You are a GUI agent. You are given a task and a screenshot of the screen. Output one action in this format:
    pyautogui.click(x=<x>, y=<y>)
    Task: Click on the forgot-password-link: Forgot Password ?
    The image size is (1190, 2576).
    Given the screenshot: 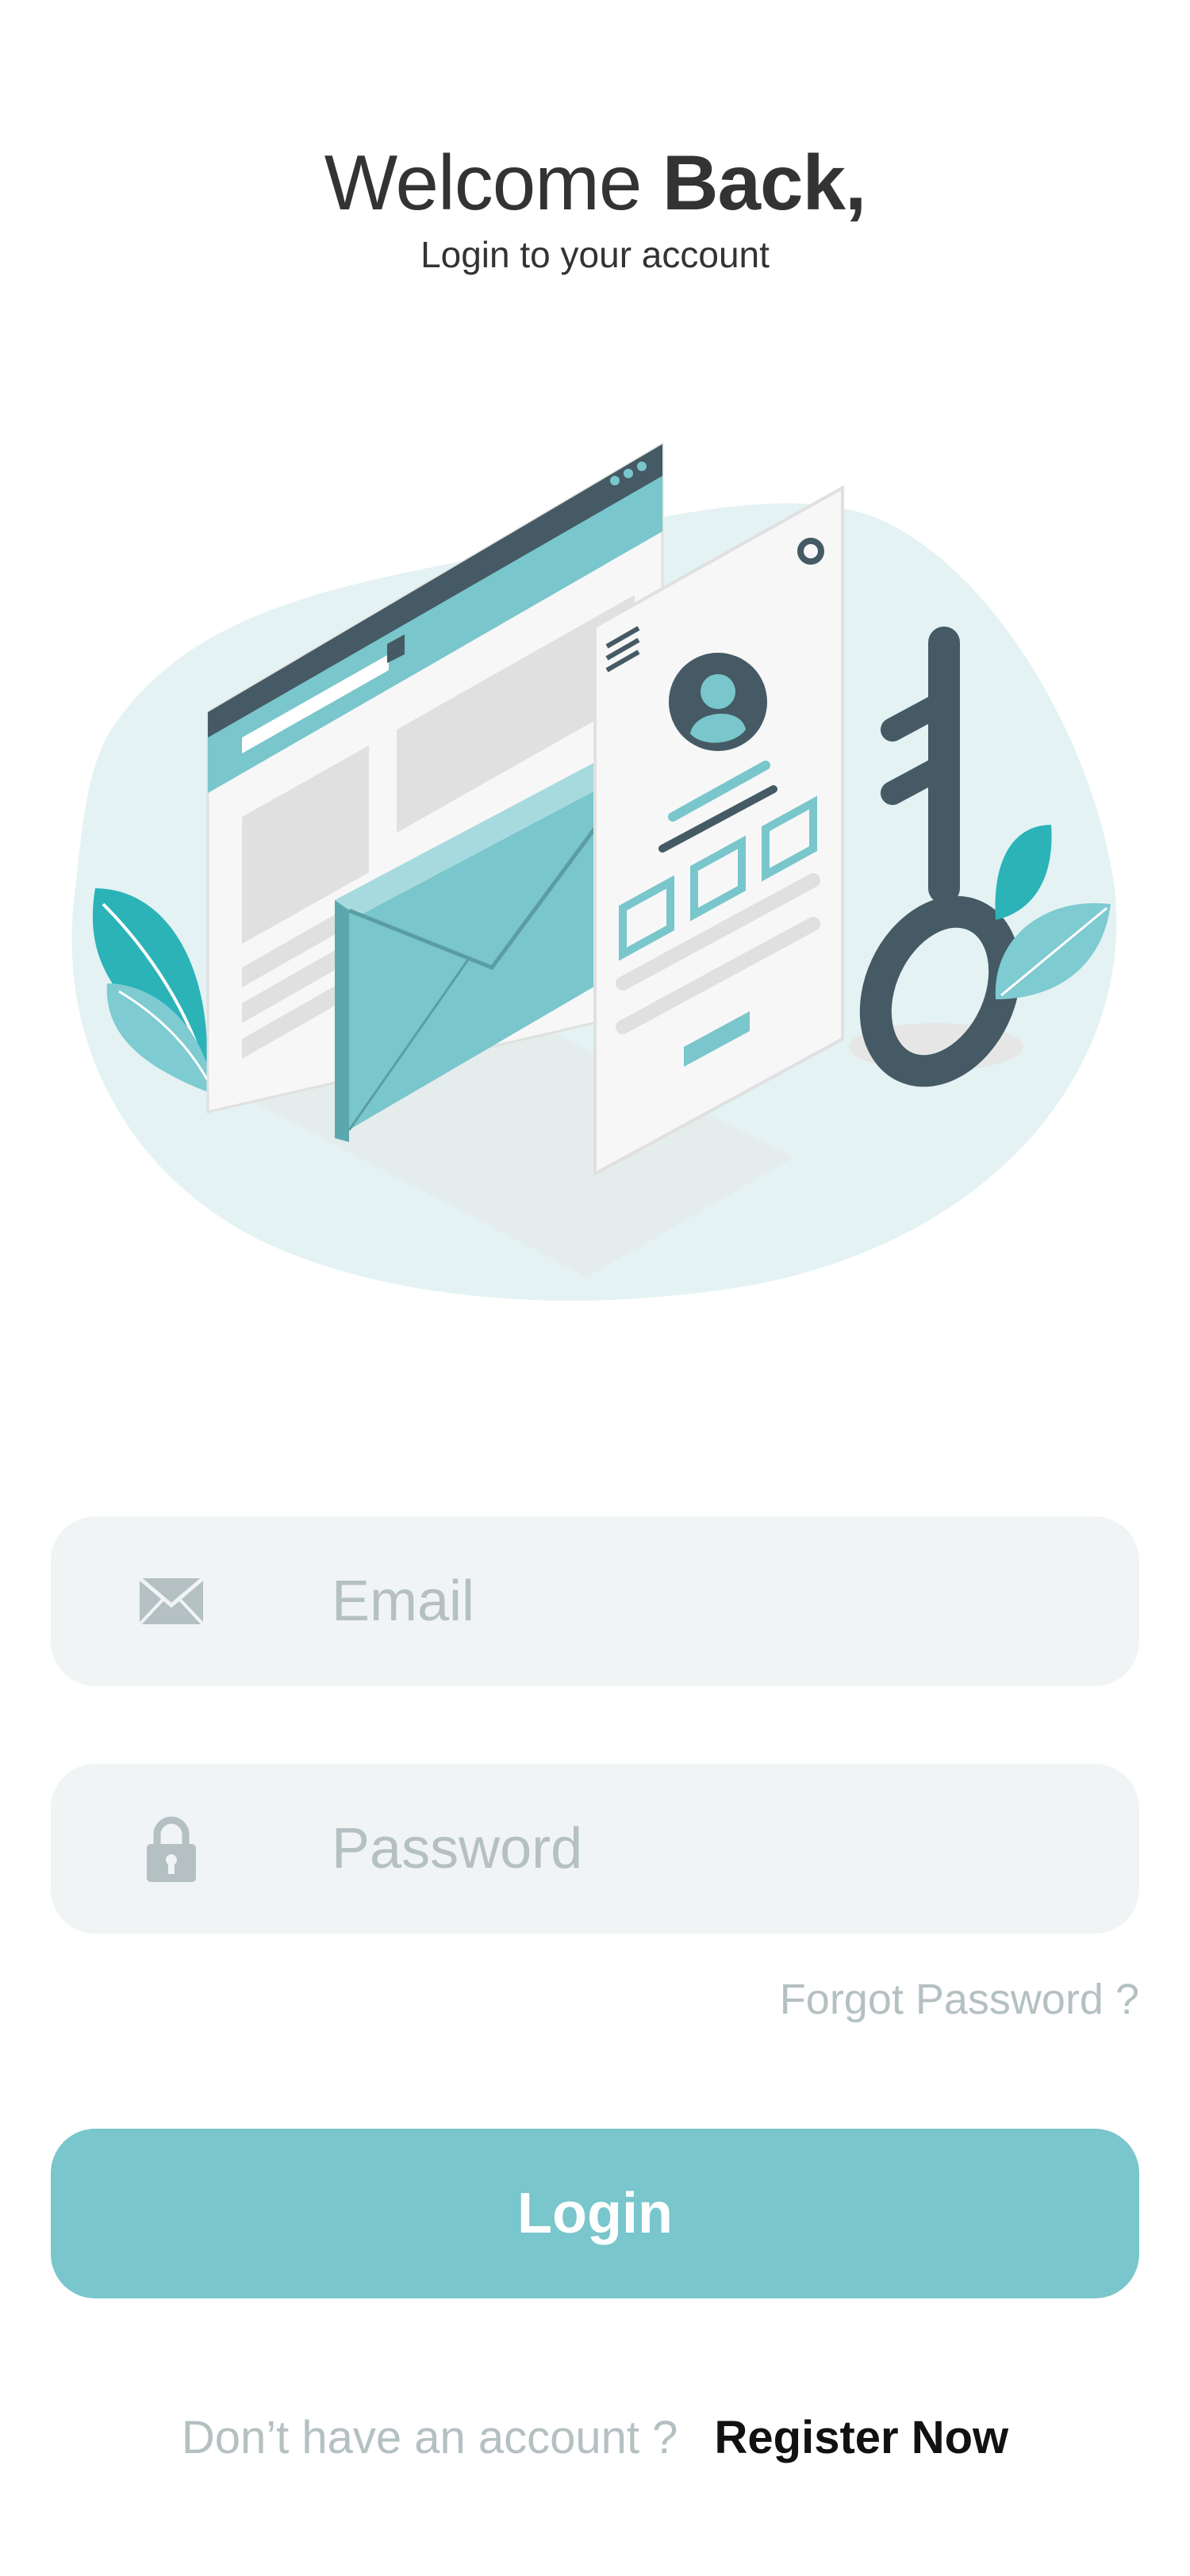 What is the action you would take?
    pyautogui.click(x=959, y=2000)
    